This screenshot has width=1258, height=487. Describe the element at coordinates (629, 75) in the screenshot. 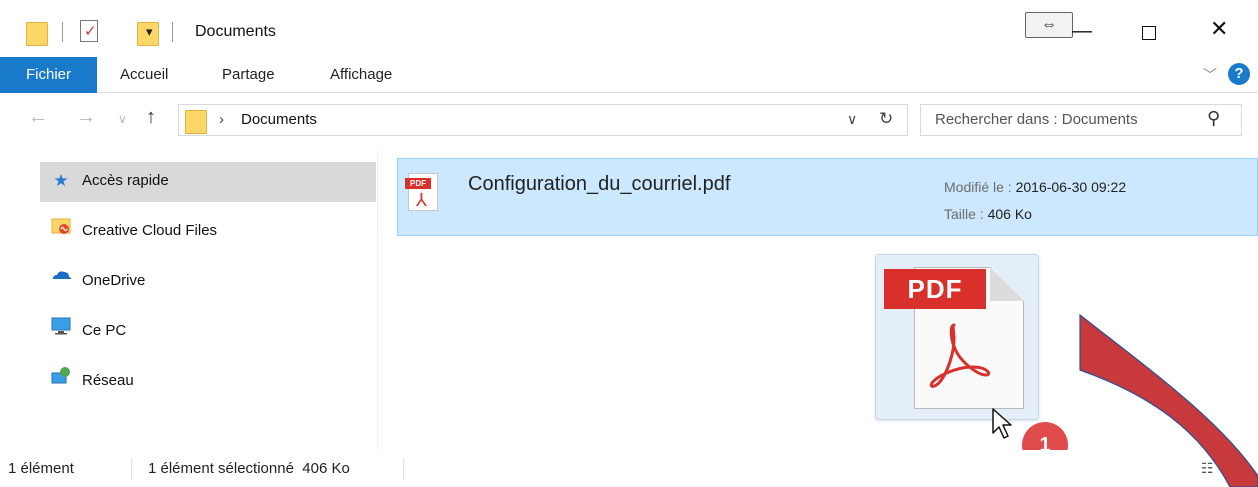

I see `ribbon-tabs: Fichier Accueil Partage Affichage ﹀ ?` at that location.